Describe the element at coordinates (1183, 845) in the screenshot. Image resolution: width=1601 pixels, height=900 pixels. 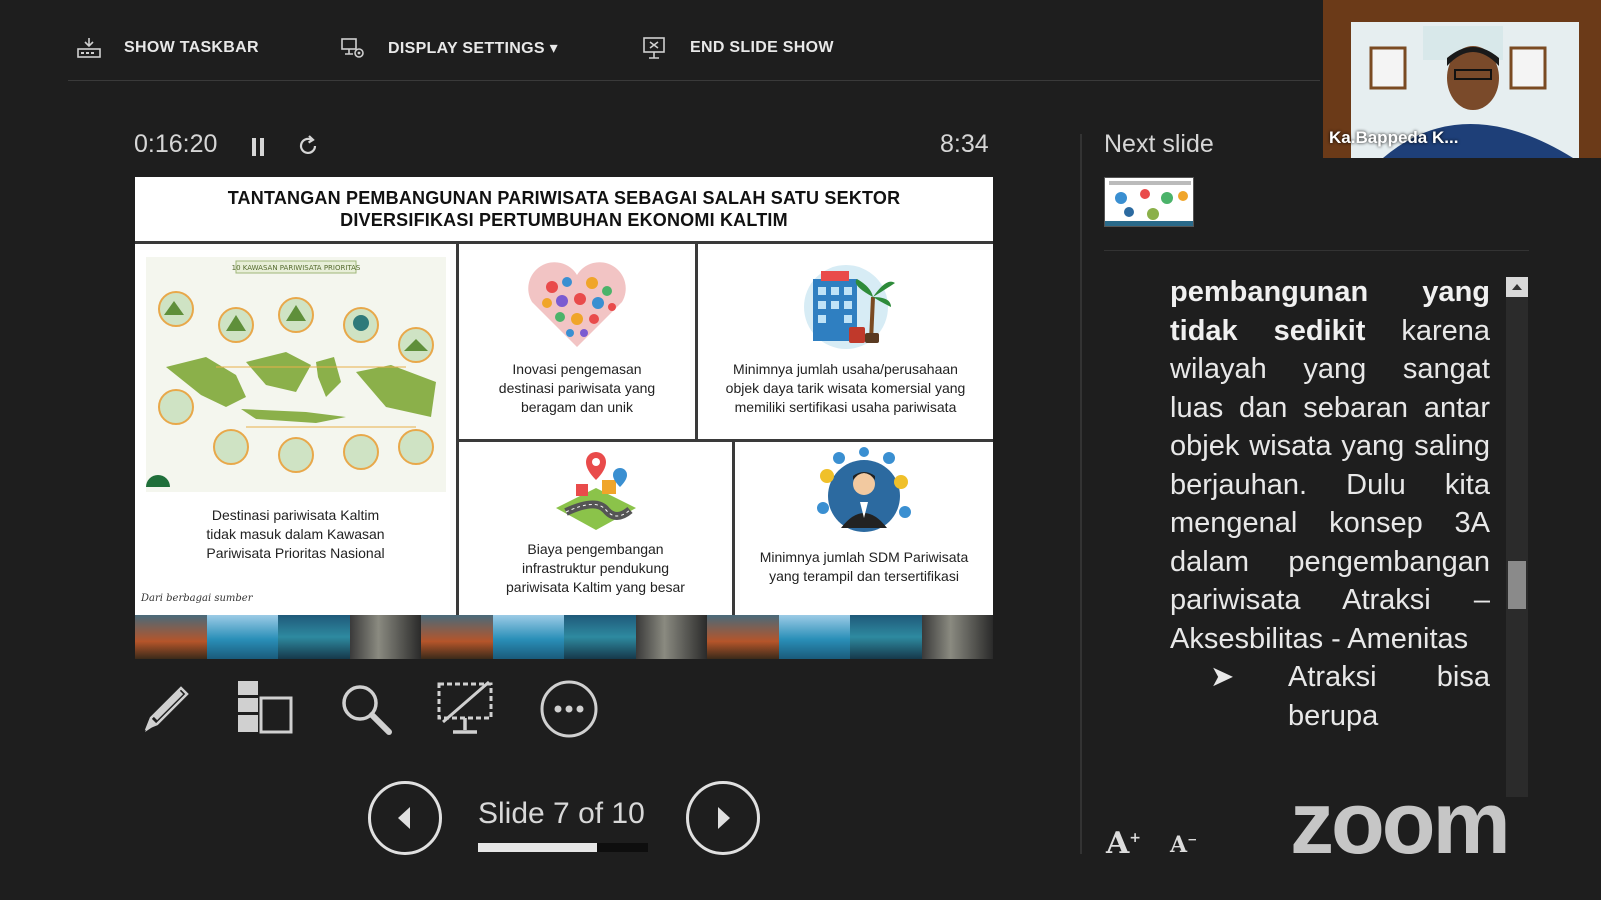
I see `decrease-font-button: A−` at that location.